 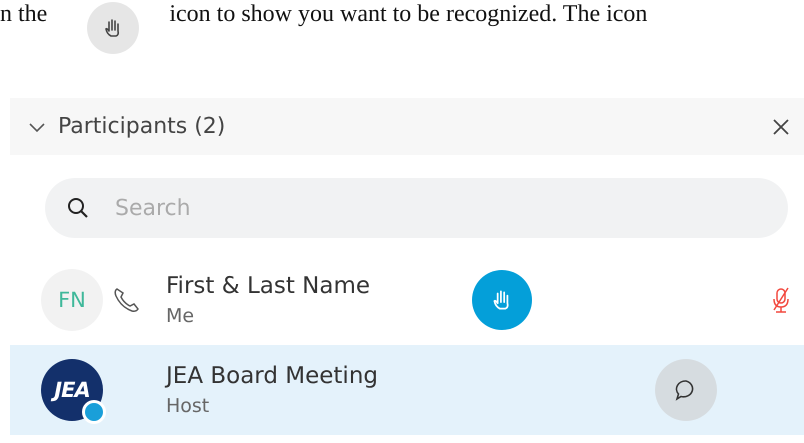 What do you see at coordinates (72, 300) in the screenshot?
I see `avatar: FN` at bounding box center [72, 300].